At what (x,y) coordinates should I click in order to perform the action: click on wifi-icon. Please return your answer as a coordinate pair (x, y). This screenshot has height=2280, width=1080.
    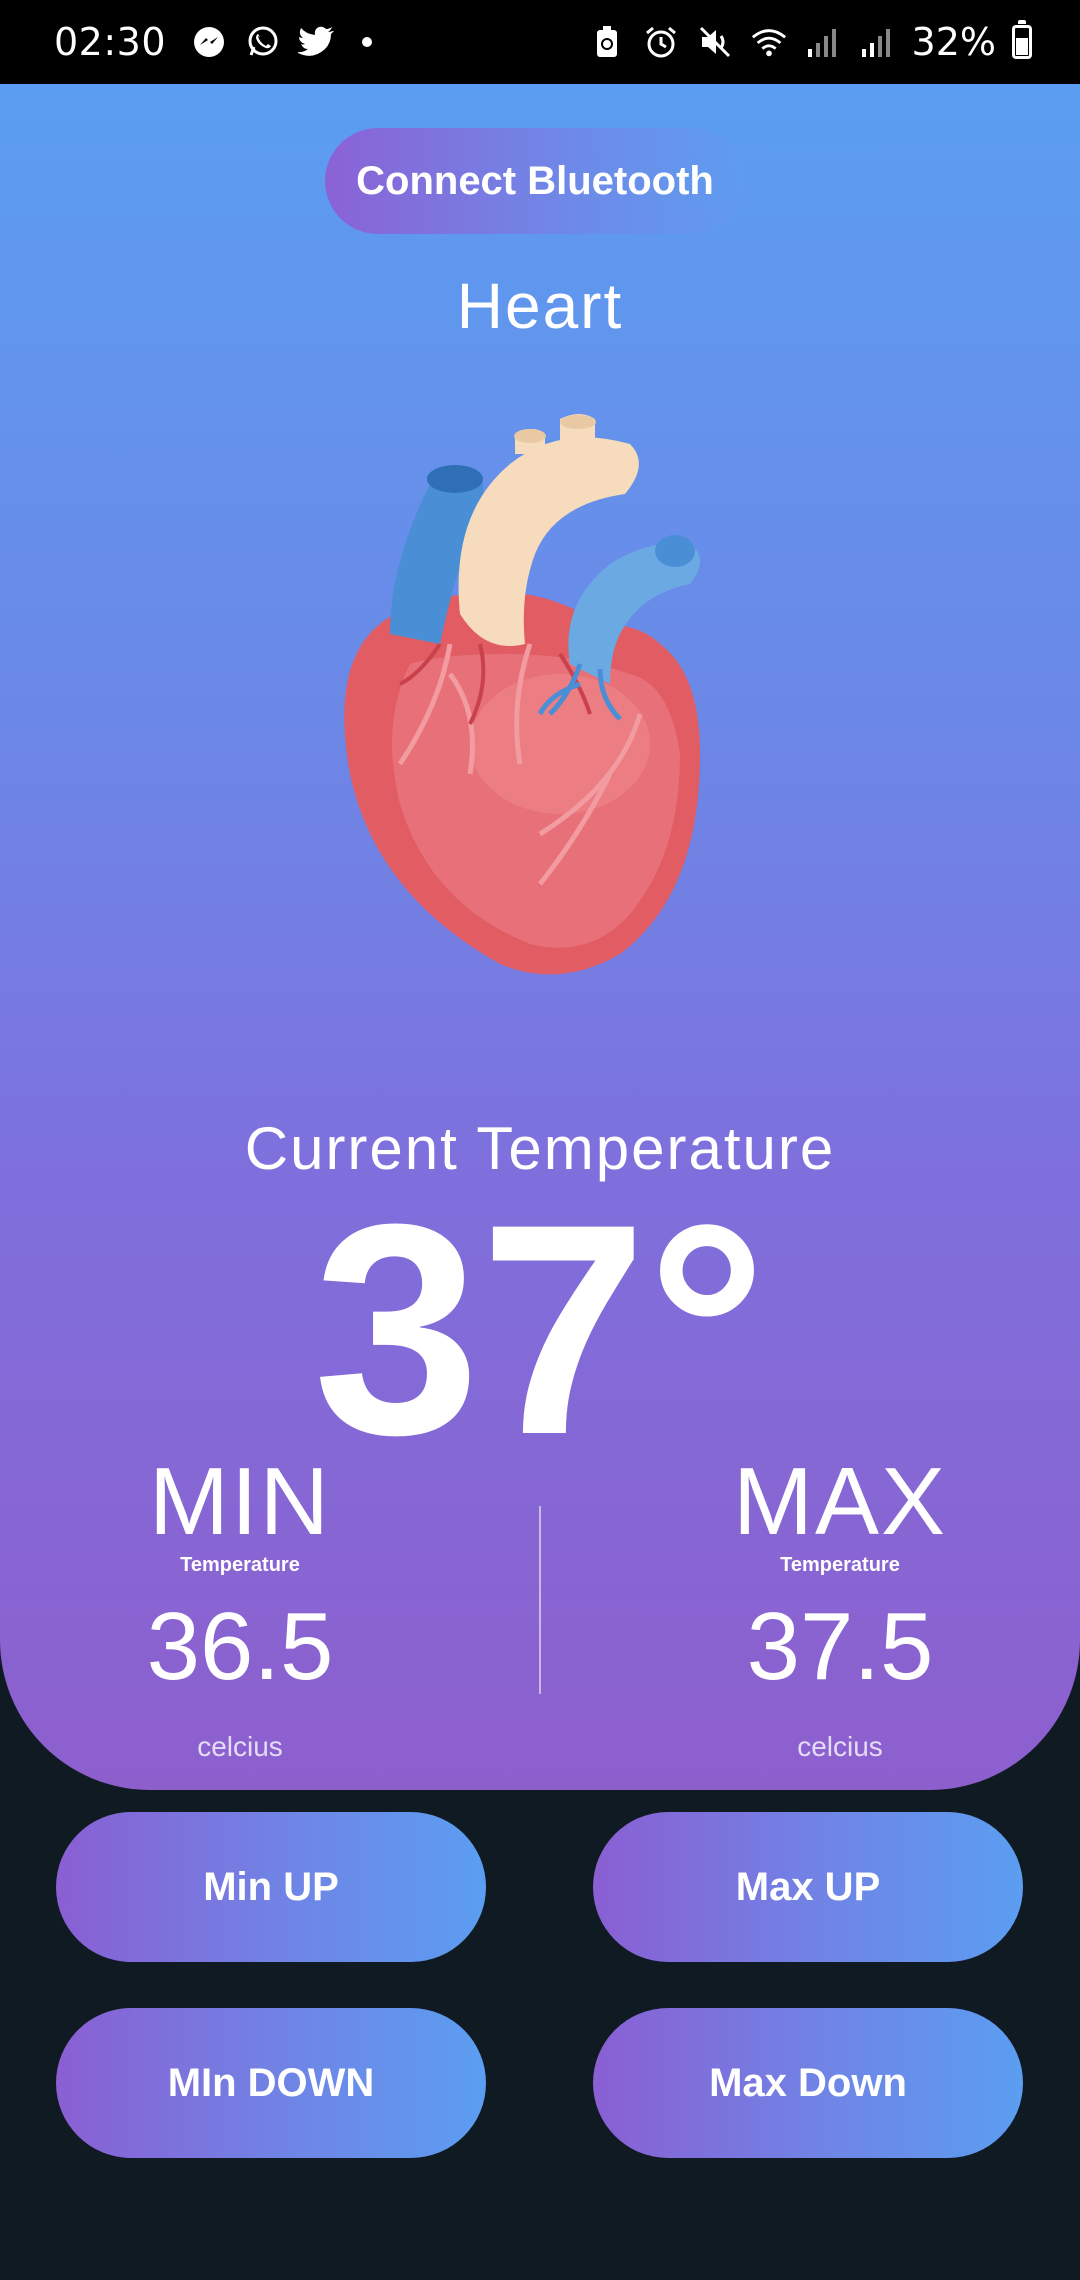
    Looking at the image, I should click on (769, 42).